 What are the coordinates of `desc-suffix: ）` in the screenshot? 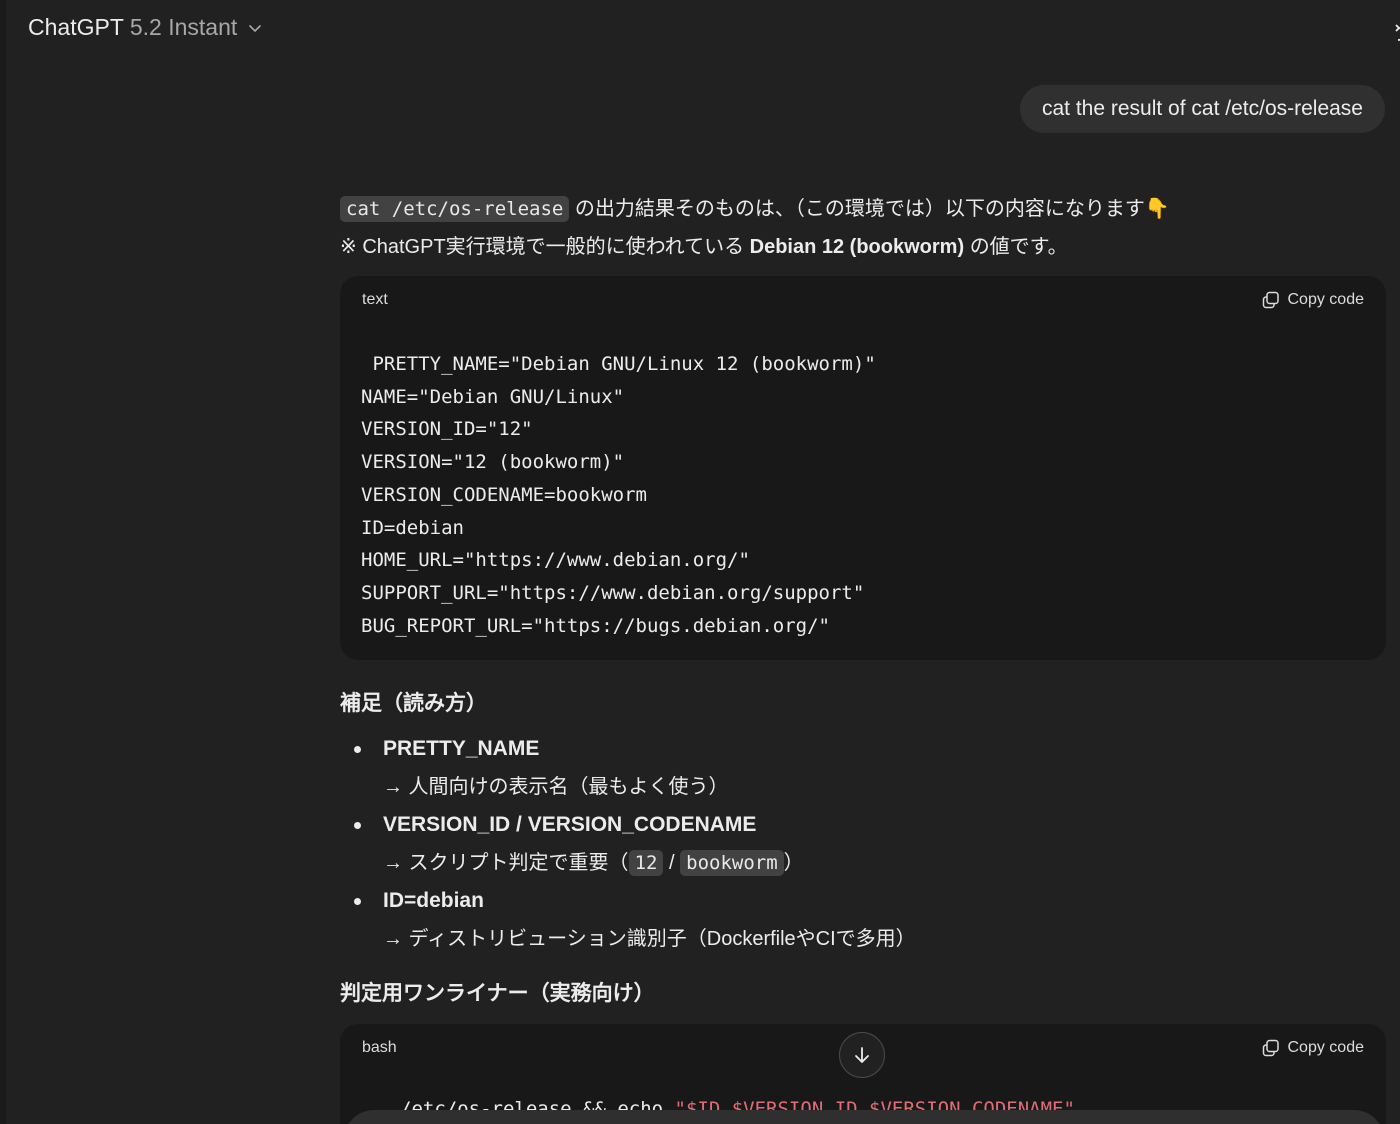 It's located at (793, 863).